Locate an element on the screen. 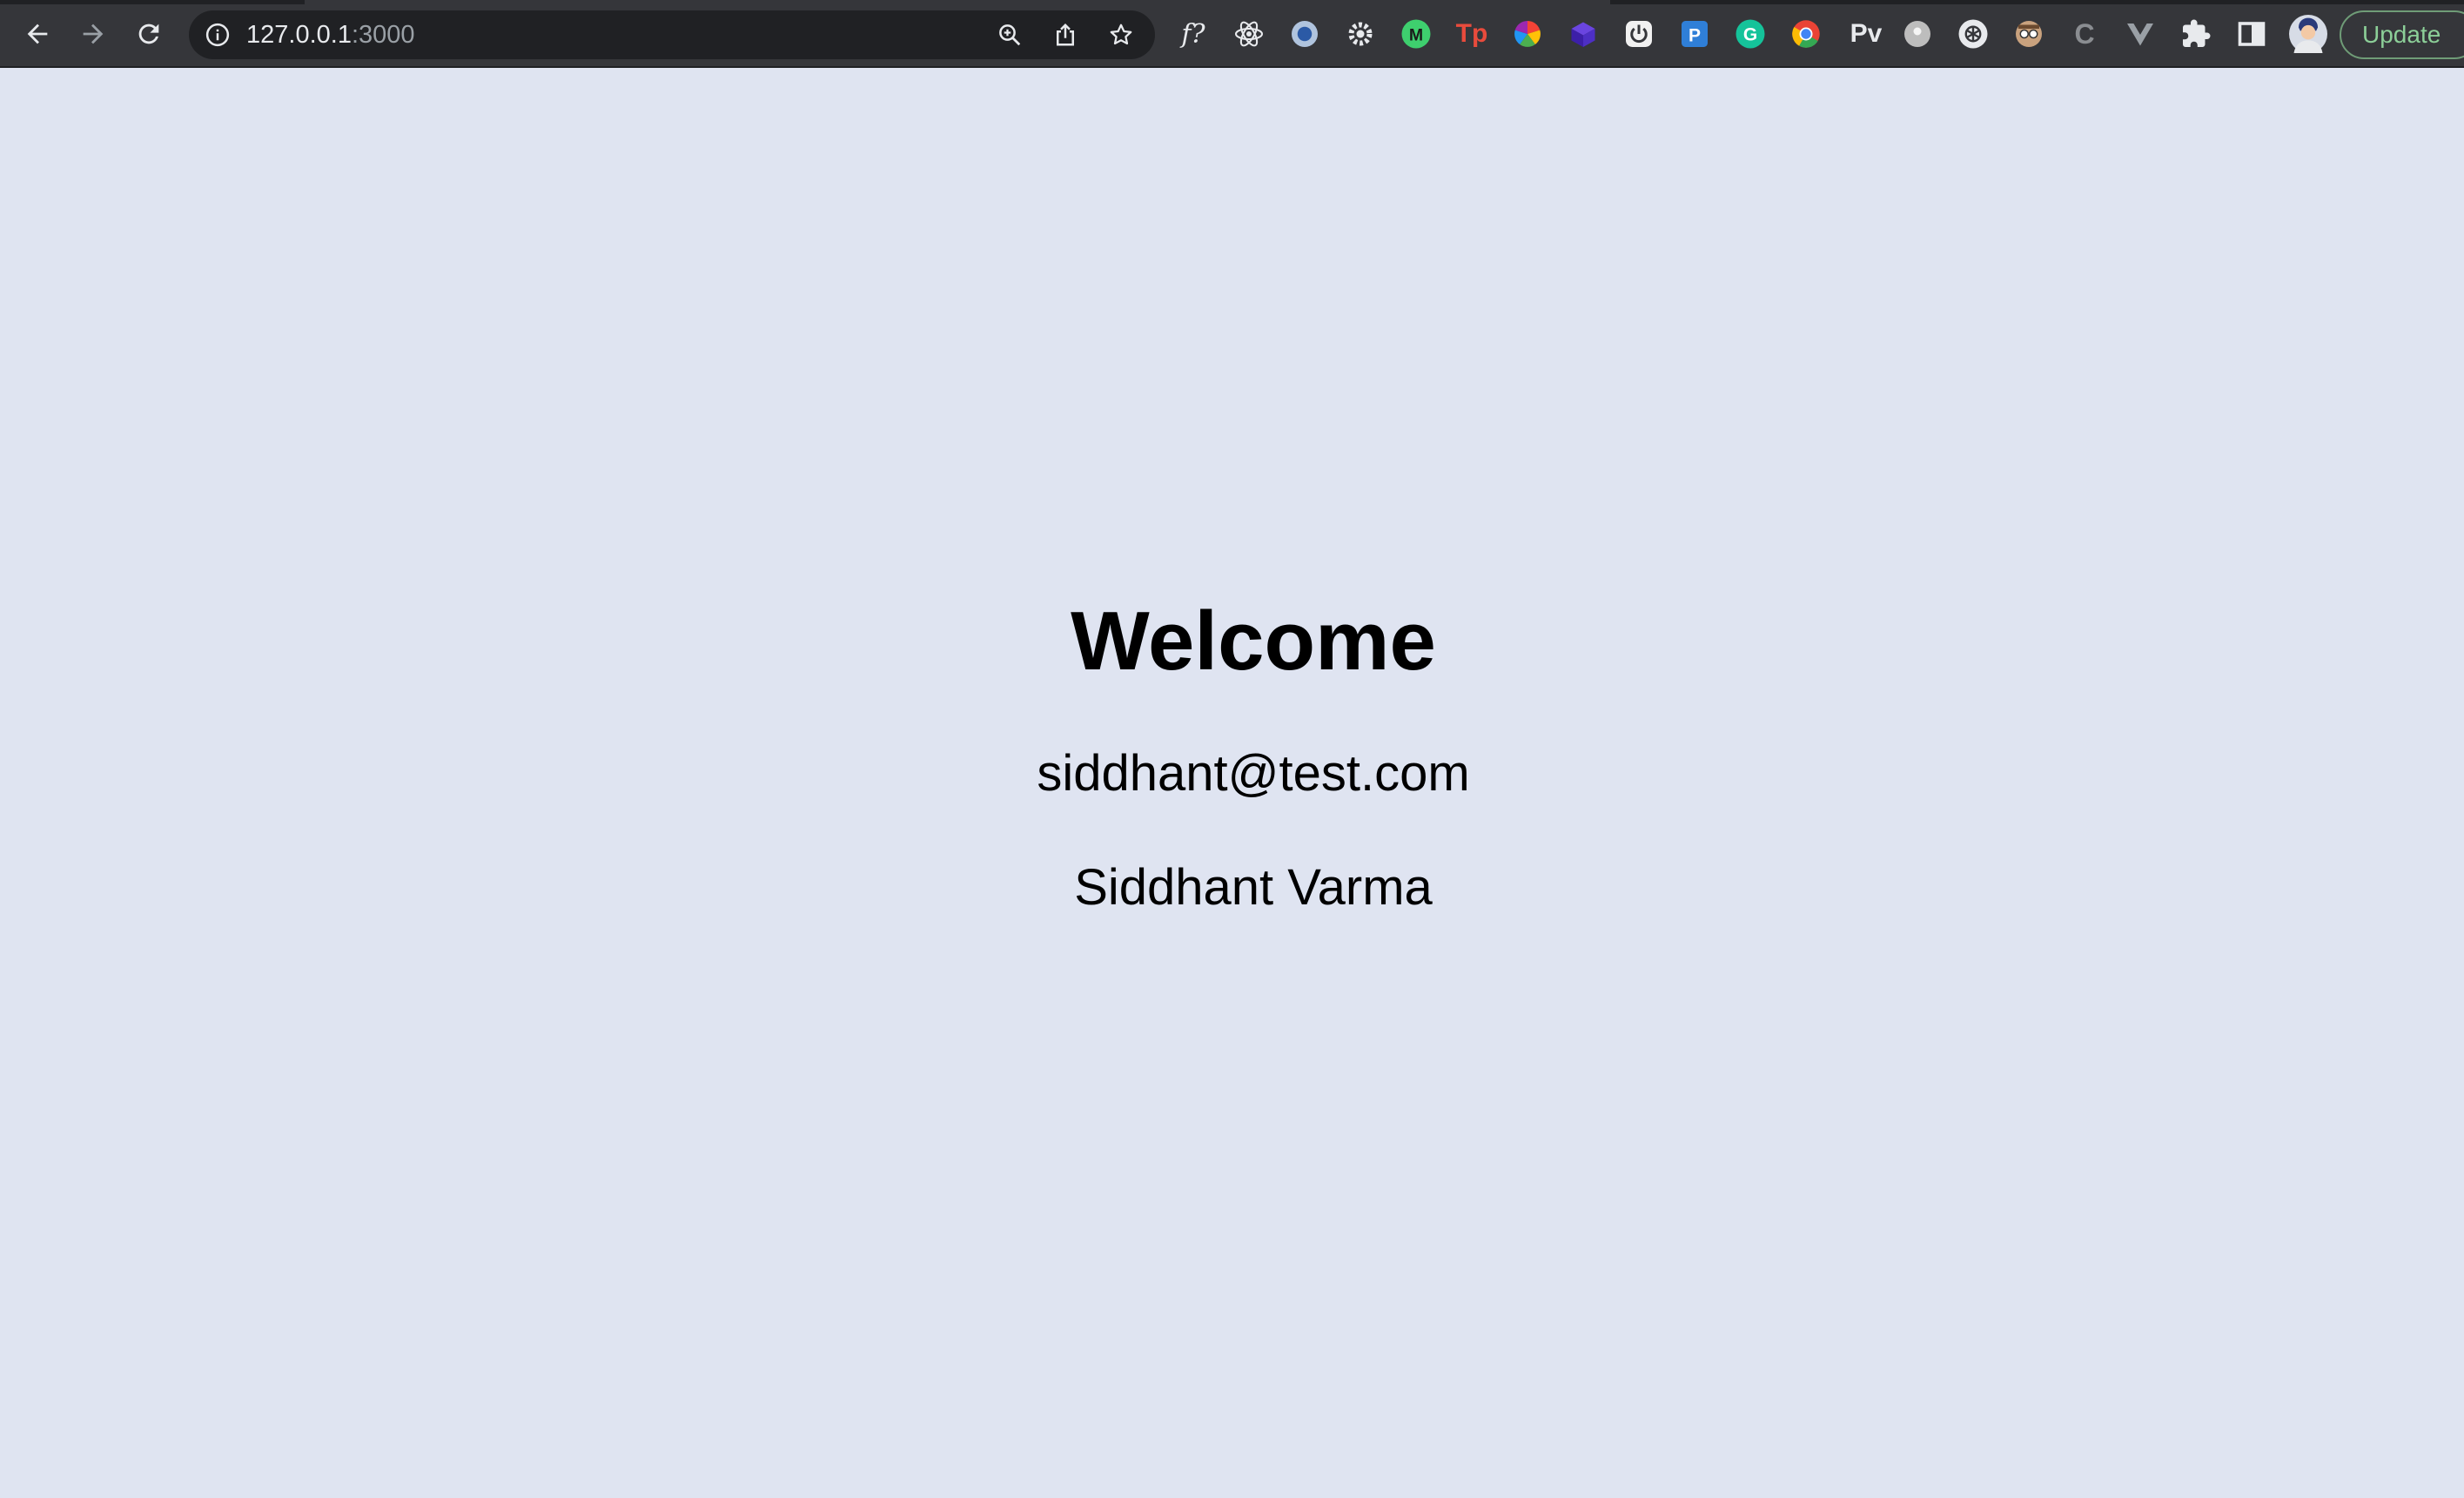 This screenshot has height=1498, width=2464. user-email: siddhant@test.com is located at coordinates (1253, 773).